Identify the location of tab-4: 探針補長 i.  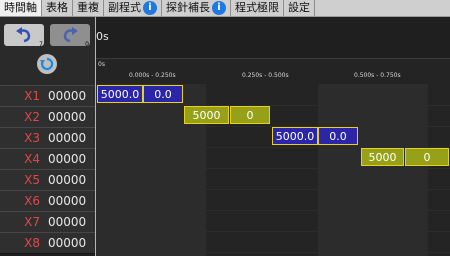
(196, 8).